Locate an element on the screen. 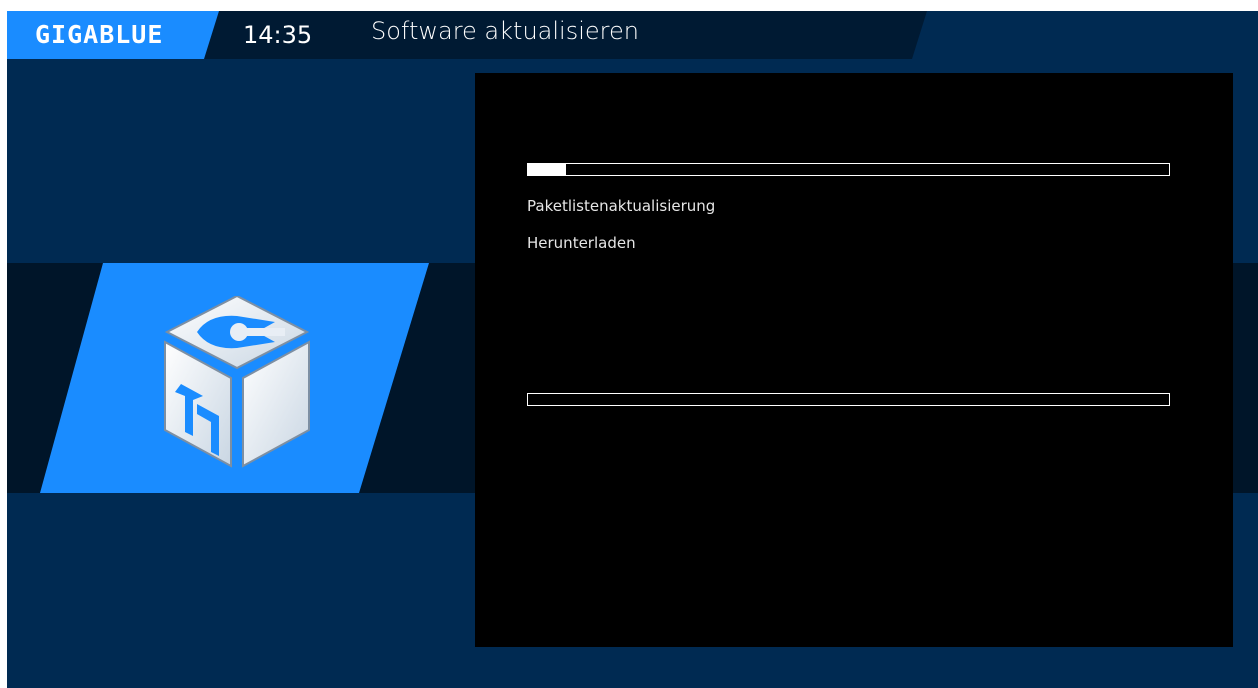 This screenshot has height=688, width=1258. clock: 14:35 is located at coordinates (278, 35).